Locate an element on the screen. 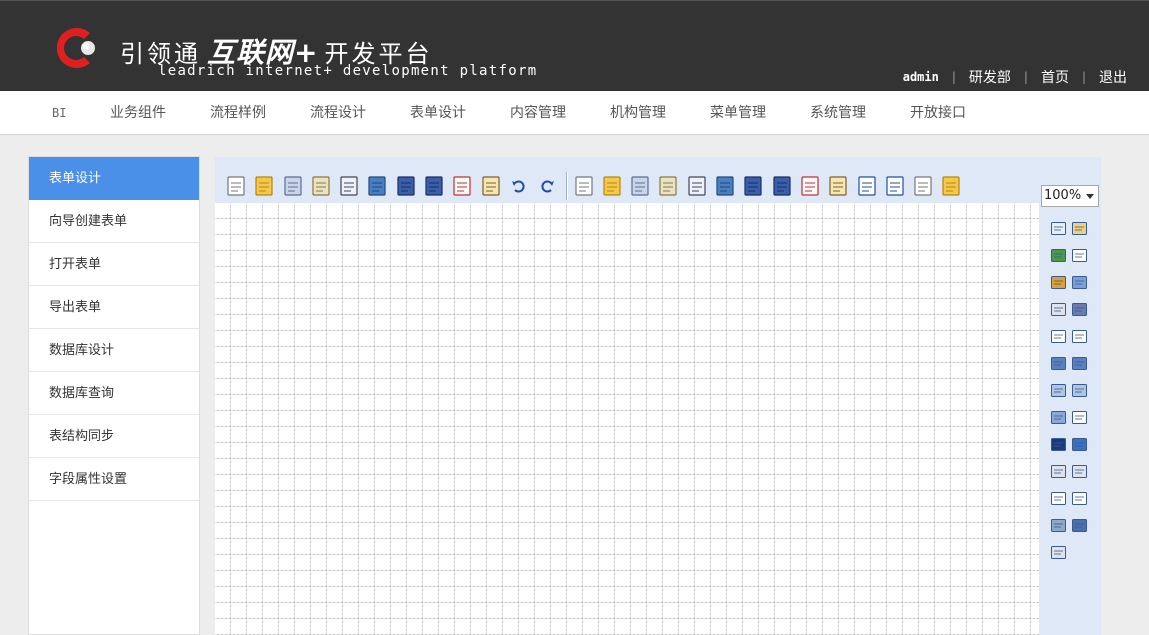 The width and height of the screenshot is (1149, 635). pencil-icon is located at coordinates (725, 186).